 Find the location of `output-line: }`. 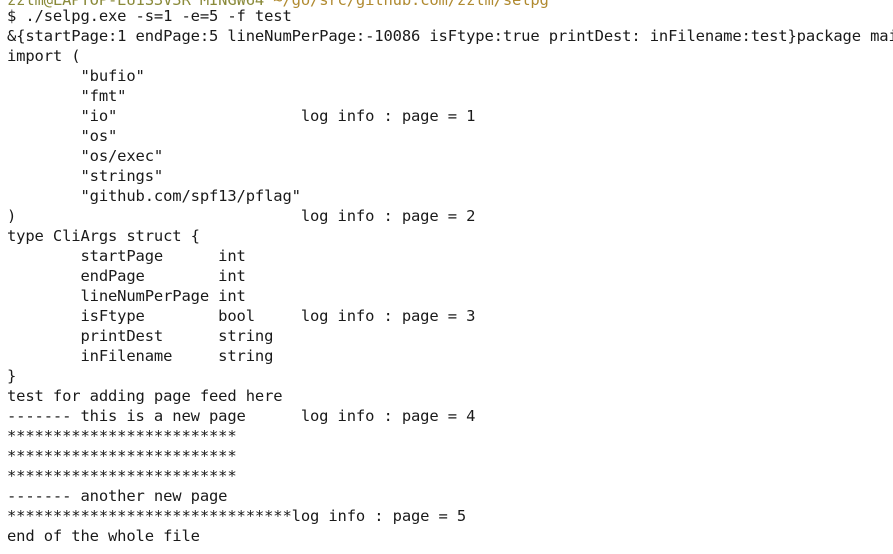

output-line: } is located at coordinates (12, 376).